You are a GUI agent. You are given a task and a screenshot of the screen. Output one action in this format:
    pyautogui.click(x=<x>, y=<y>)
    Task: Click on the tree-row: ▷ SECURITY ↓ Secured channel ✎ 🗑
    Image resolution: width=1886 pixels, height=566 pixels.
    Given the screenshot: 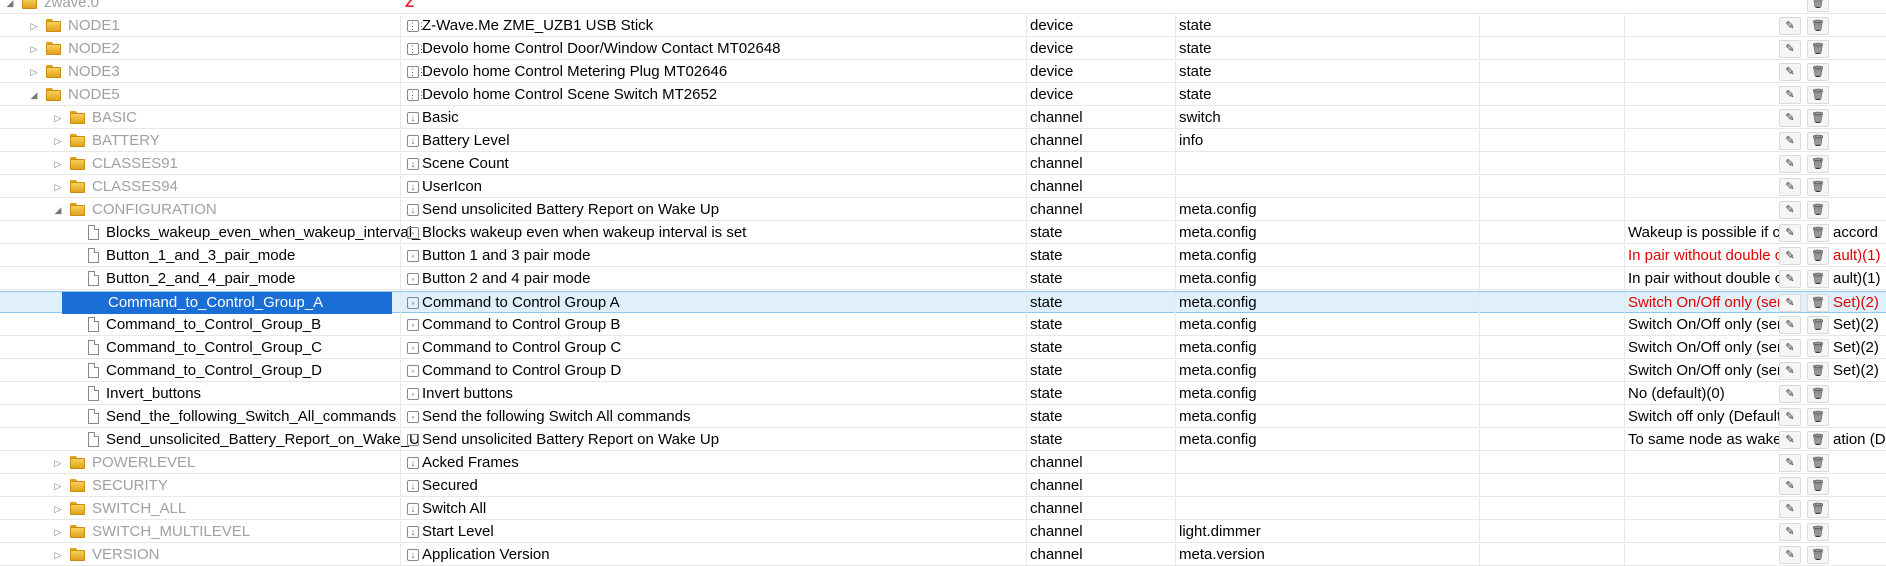 What is the action you would take?
    pyautogui.click(x=943, y=486)
    